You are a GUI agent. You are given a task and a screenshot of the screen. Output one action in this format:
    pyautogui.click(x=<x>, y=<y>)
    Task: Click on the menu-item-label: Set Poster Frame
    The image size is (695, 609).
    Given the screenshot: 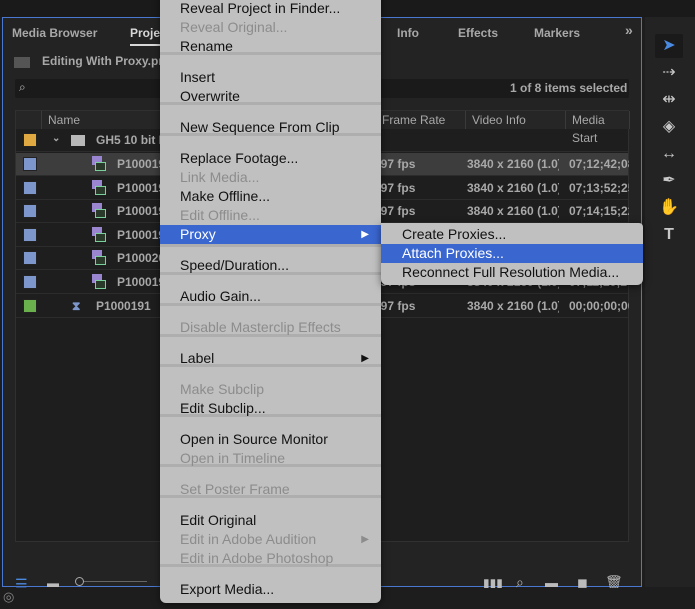 What is the action you would take?
    pyautogui.click(x=235, y=489)
    